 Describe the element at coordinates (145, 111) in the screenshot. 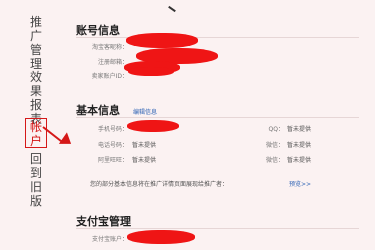

I see `edit-info-link: 编辑信息` at that location.